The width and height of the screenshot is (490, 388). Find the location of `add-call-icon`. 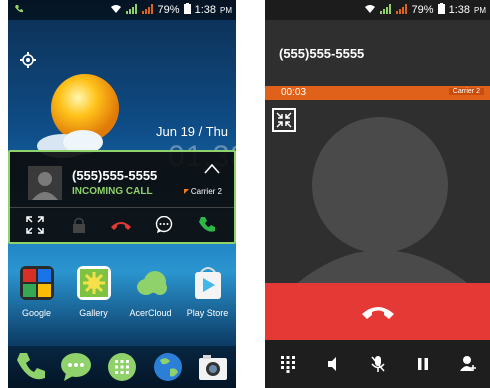

add-call-icon is located at coordinates (468, 364).